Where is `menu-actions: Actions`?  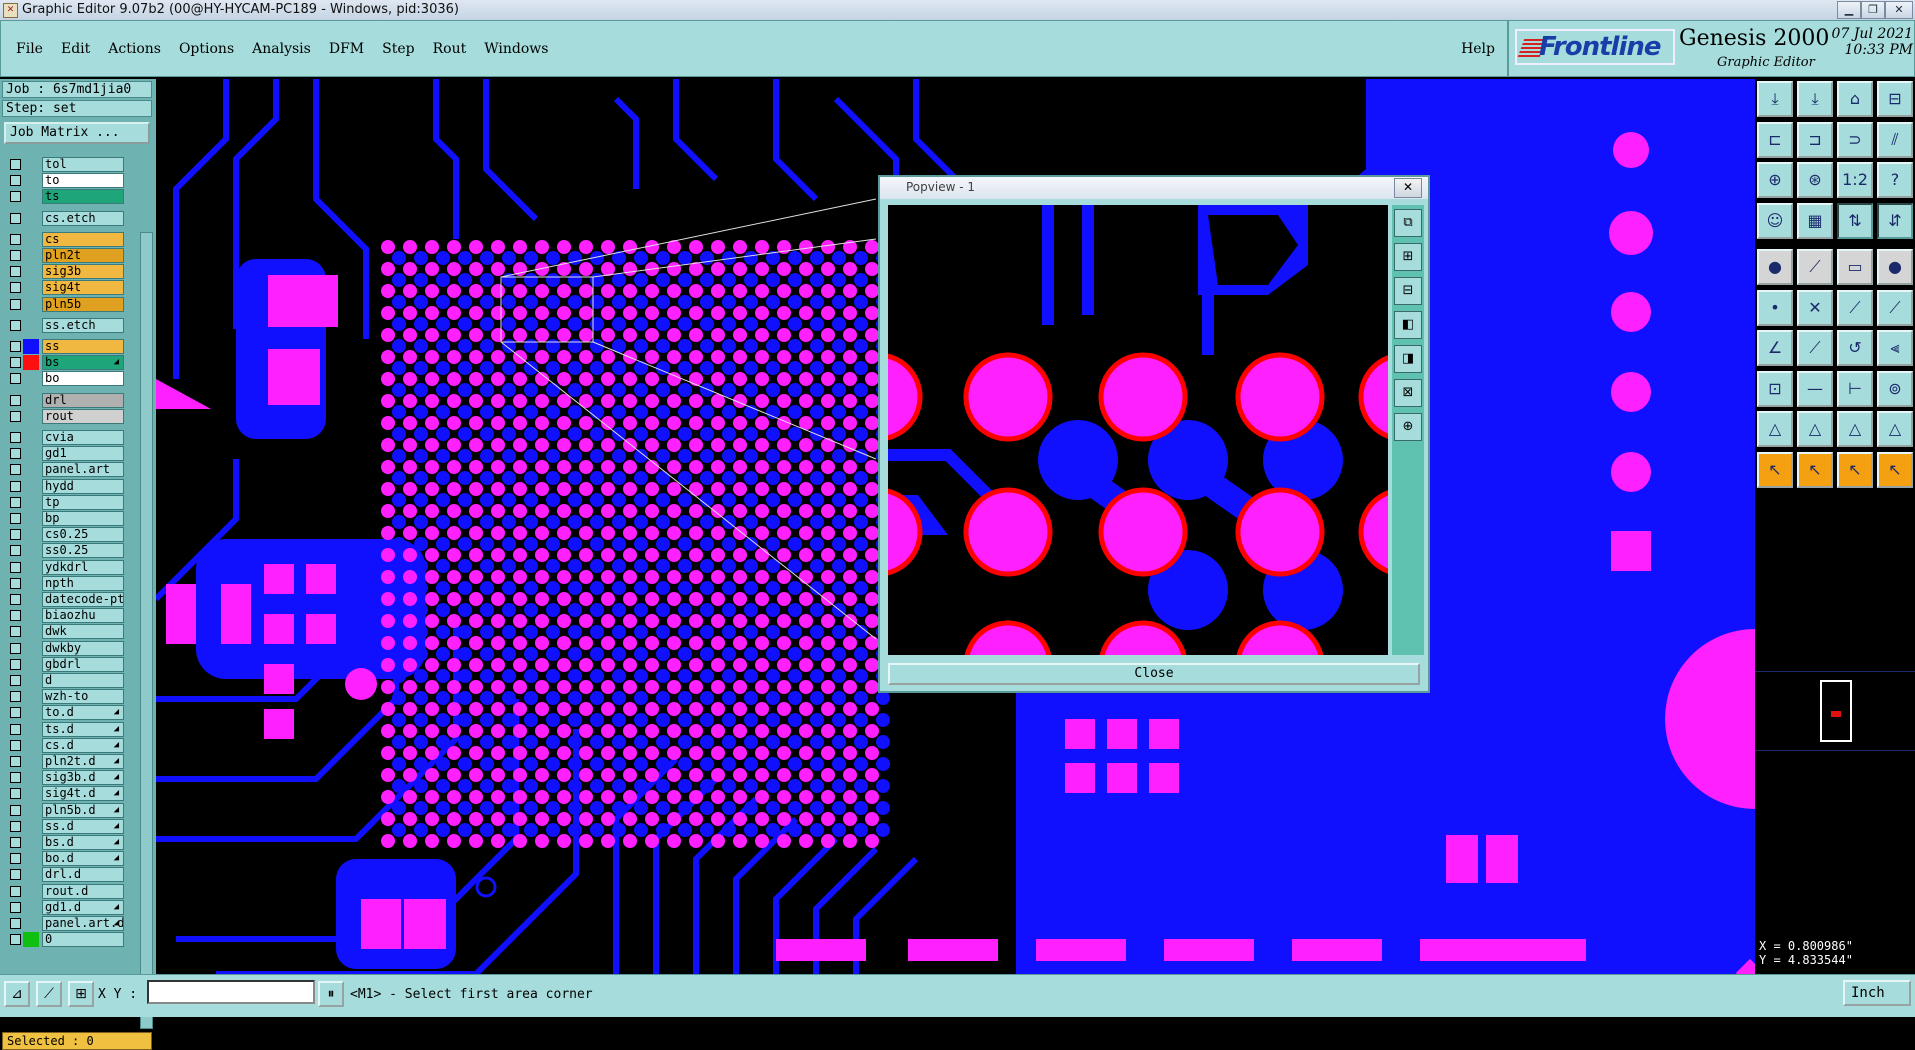
menu-actions: Actions is located at coordinates (134, 49).